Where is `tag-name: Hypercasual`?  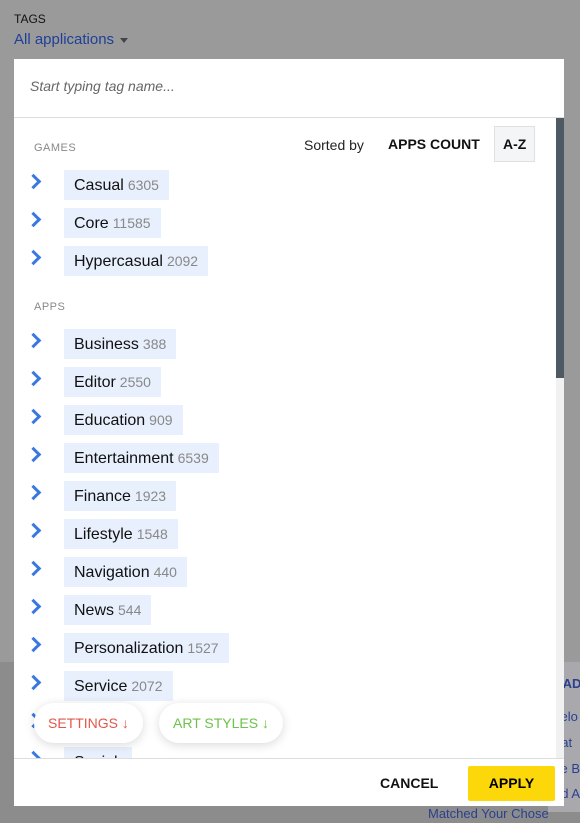 tag-name: Hypercasual is located at coordinates (118, 261).